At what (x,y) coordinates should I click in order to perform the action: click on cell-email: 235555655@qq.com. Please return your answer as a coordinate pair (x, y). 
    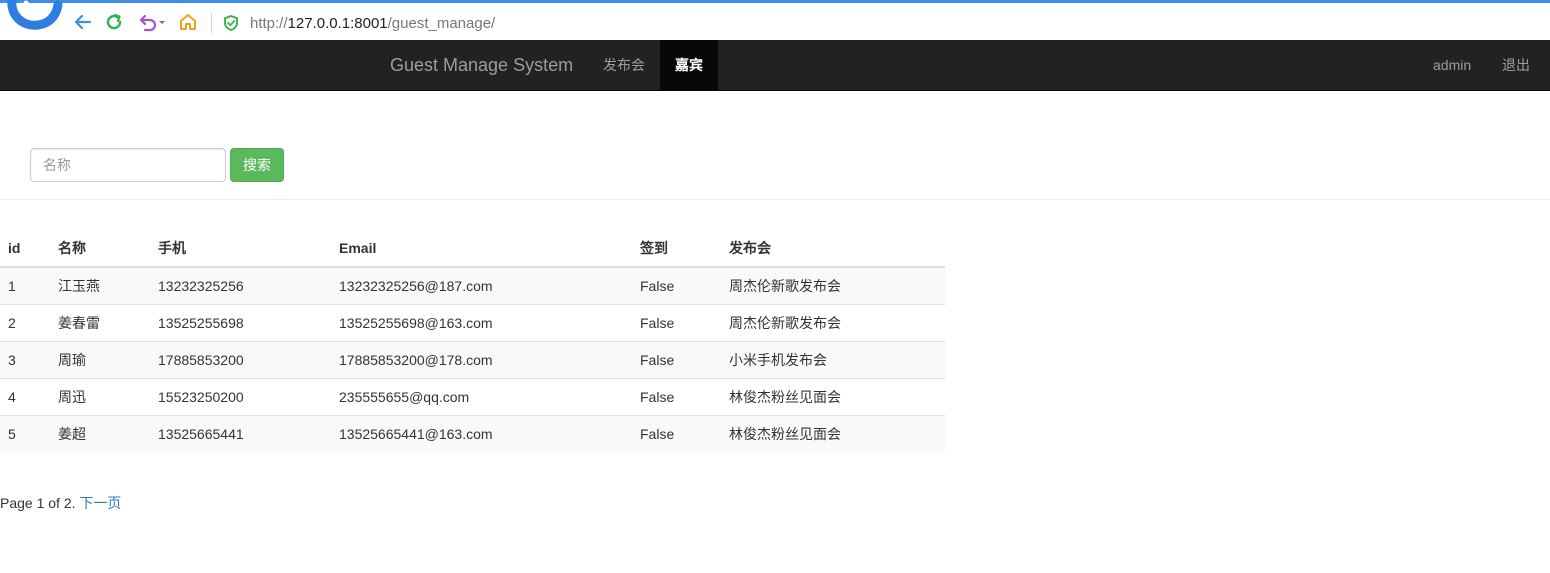
    Looking at the image, I should click on (481, 396).